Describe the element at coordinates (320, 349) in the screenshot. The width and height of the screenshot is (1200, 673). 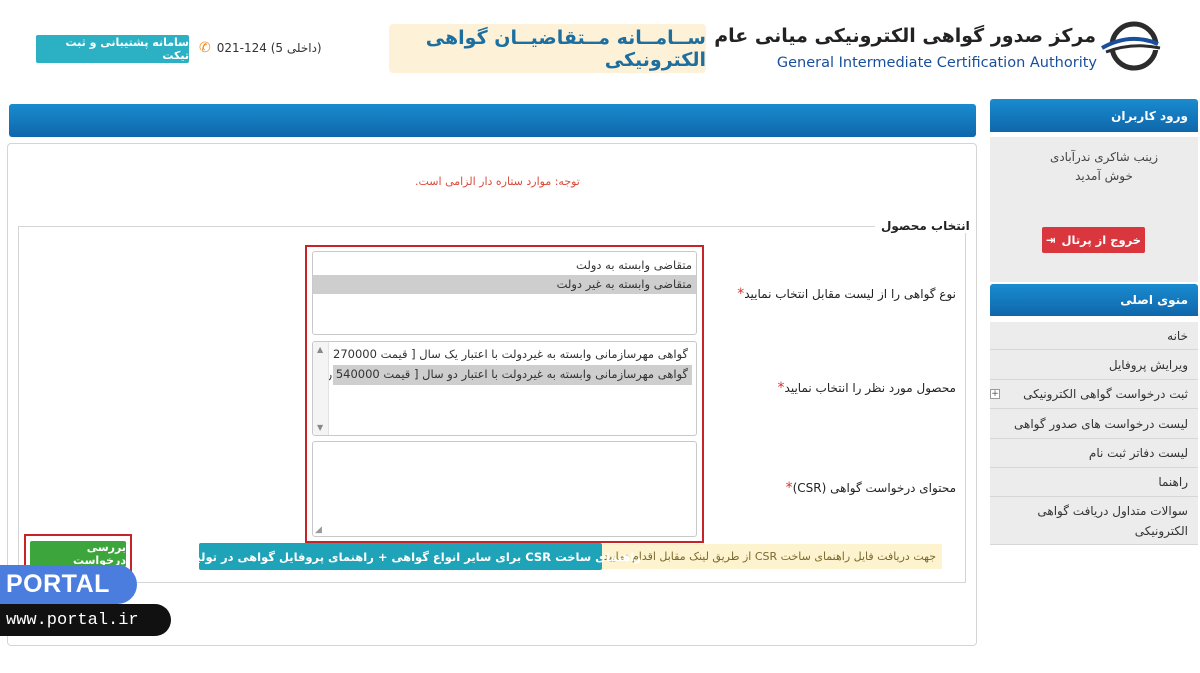
I see `scroll-up-icon: ▲` at that location.